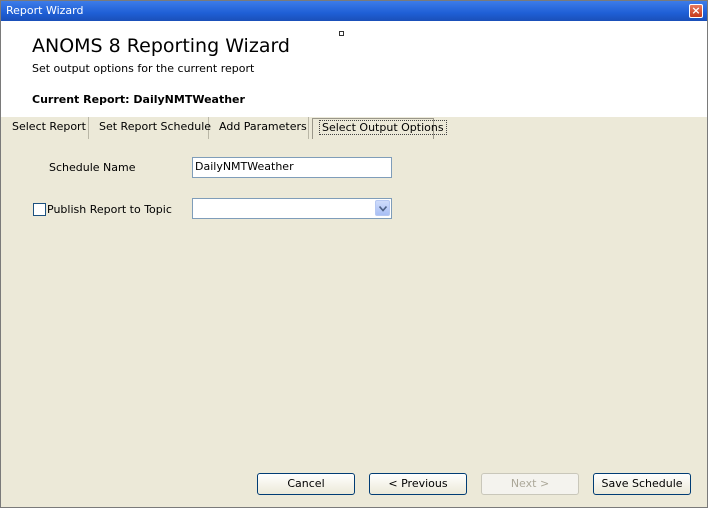 Image resolution: width=708 pixels, height=508 pixels. What do you see at coordinates (138, 99) in the screenshot?
I see `current-report-label: Current Report: DailyNMTWeather` at bounding box center [138, 99].